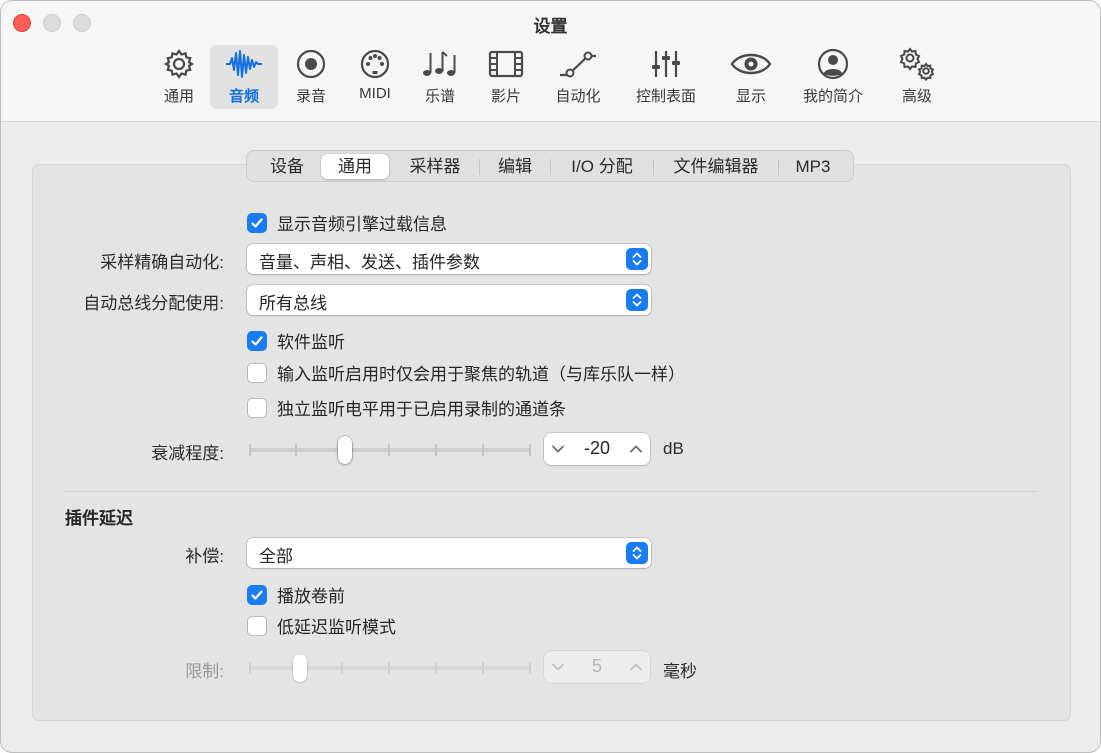 The height and width of the screenshot is (753, 1101). I want to click on toolbar-item-audio: 音频, so click(244, 77).